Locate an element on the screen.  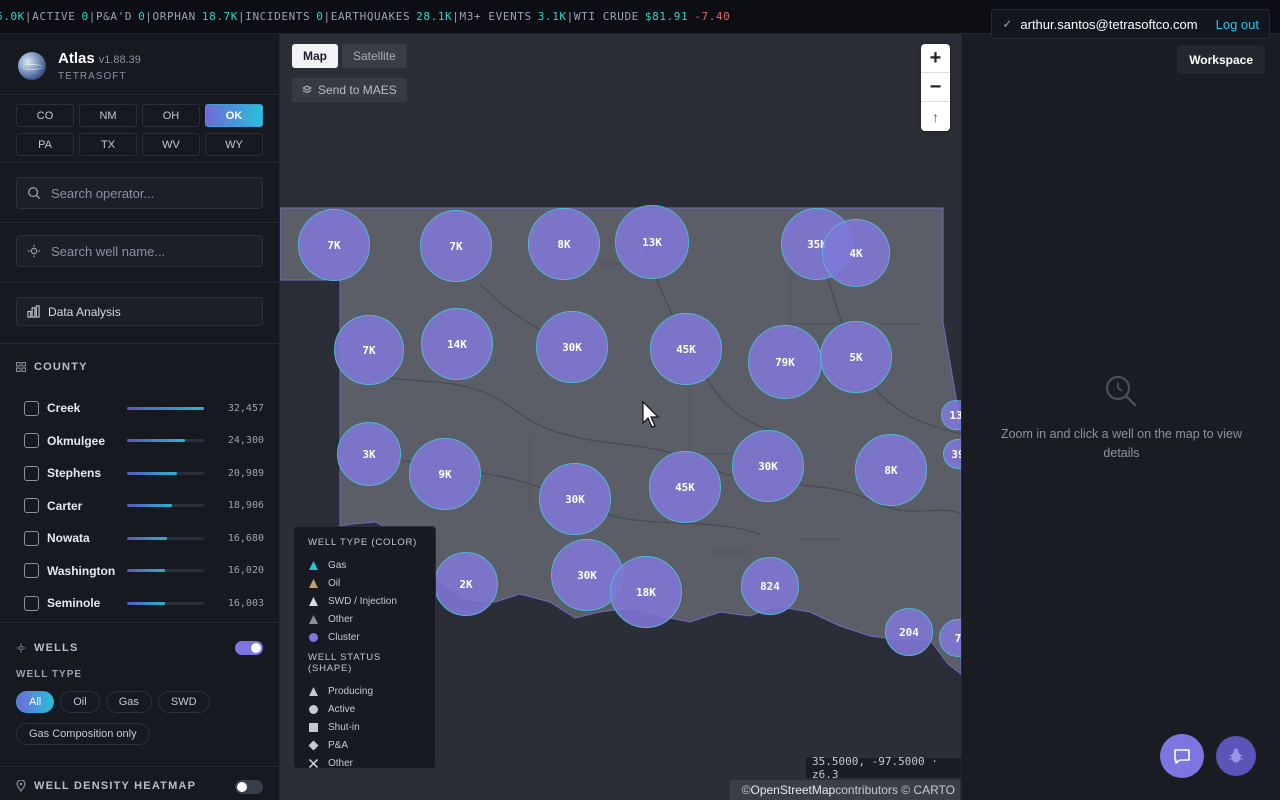
brand-org: TETRASOFT is located at coordinates (92, 76).